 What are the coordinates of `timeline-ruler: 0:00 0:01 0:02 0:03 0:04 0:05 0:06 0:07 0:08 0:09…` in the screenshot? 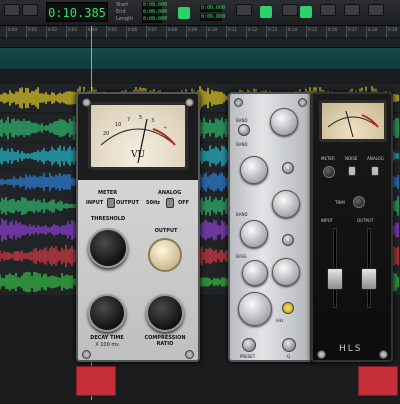 It's located at (200, 32).